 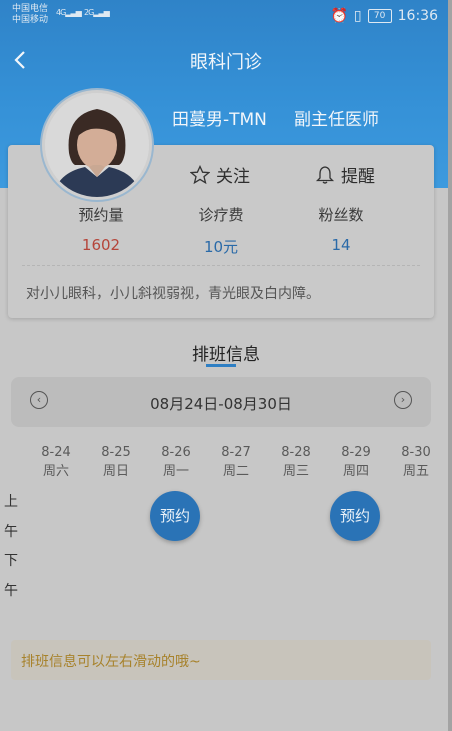 I want to click on day-column-header: 8-29 周四, so click(x=356, y=462).